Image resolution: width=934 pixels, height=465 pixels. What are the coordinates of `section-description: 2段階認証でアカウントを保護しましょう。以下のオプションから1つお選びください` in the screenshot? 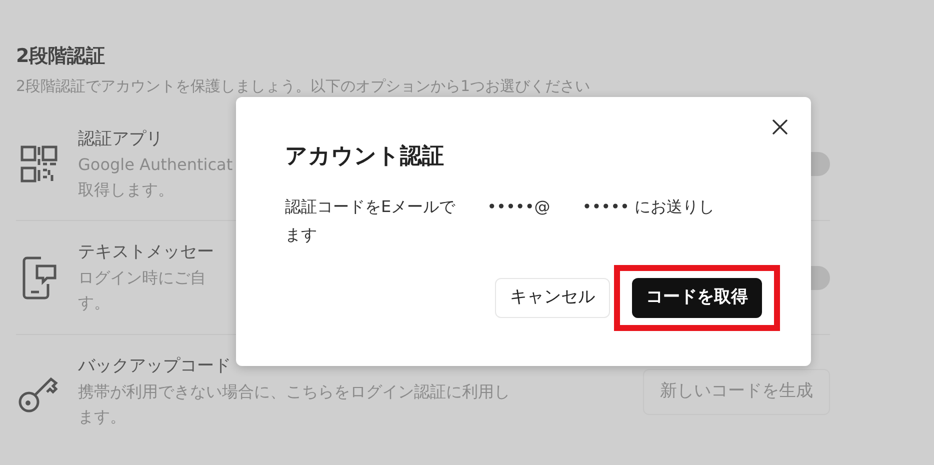 It's located at (304, 86).